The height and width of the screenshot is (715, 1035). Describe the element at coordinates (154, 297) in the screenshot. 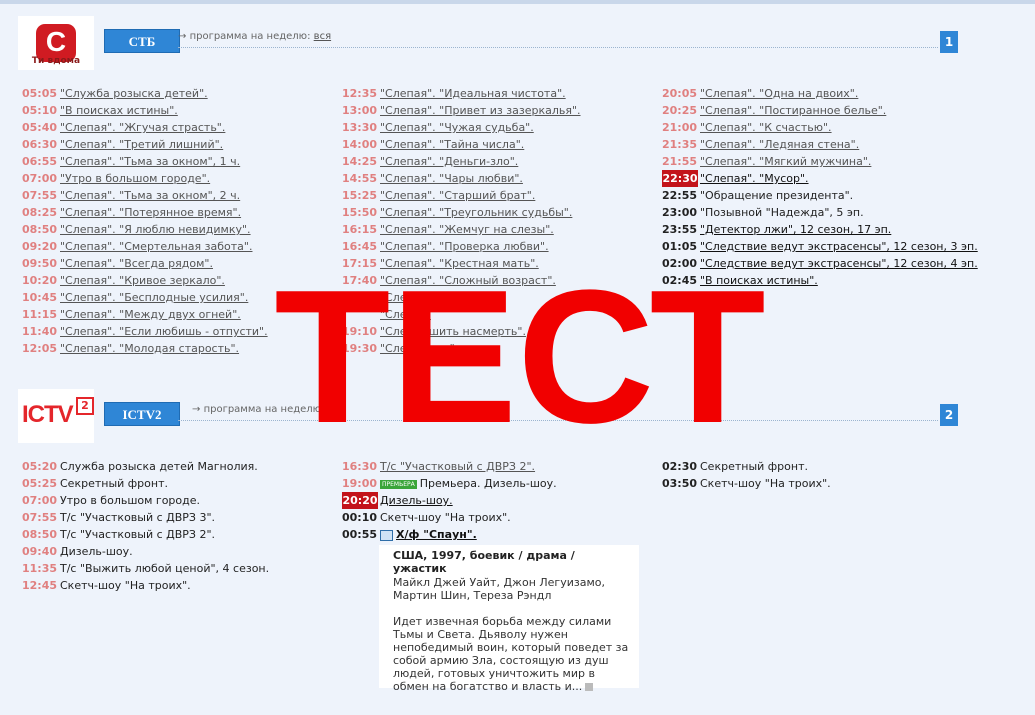

I see `program-title: "Слепая". "Бесплодные усилия".` at that location.